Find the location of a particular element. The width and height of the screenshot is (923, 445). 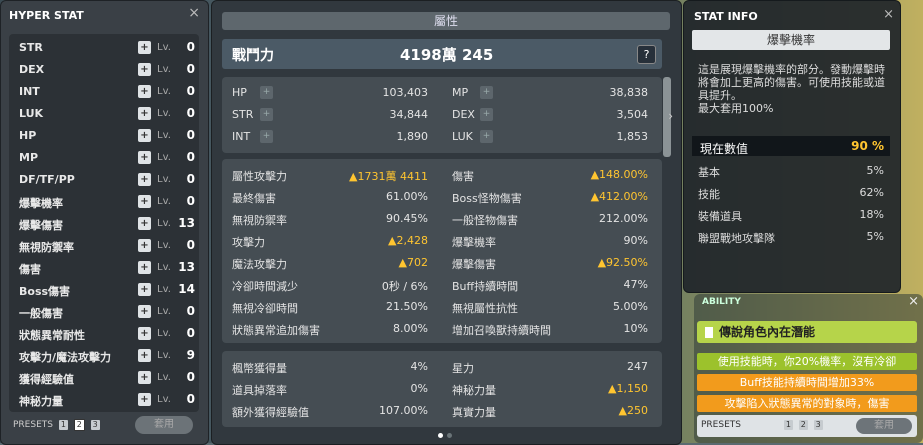

stat-cell: 道具掉落率 0% is located at coordinates (330, 389).